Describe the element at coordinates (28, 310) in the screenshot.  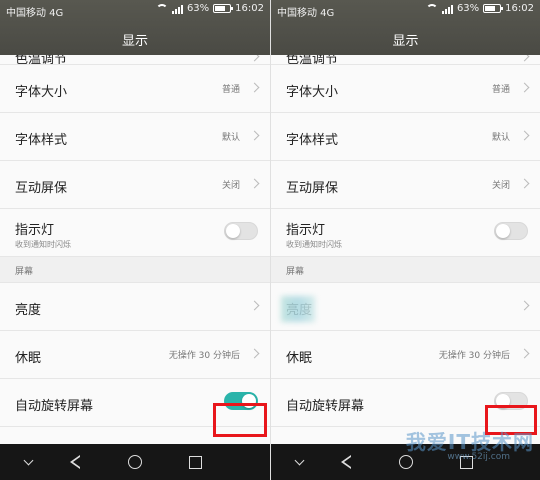
I see `setting-label: 亮度` at that location.